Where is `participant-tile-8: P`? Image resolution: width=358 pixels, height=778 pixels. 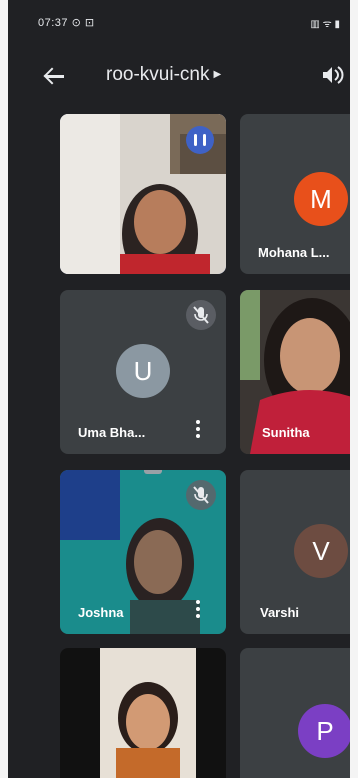 participant-tile-8: P is located at coordinates (295, 713).